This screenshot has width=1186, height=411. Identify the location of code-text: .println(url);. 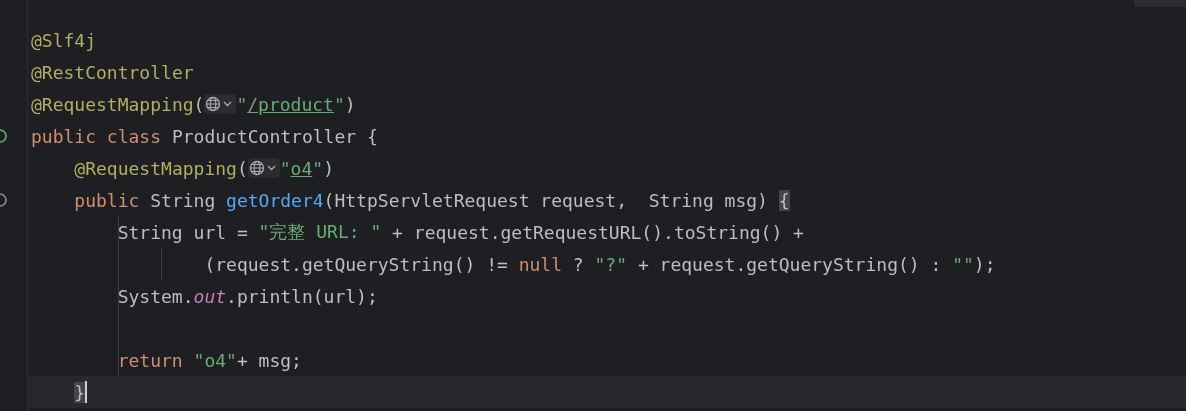
(302, 296).